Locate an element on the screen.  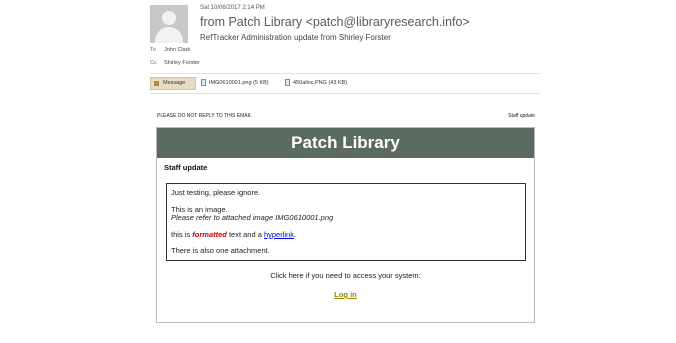
text-prefix: this is is located at coordinates (182, 234).